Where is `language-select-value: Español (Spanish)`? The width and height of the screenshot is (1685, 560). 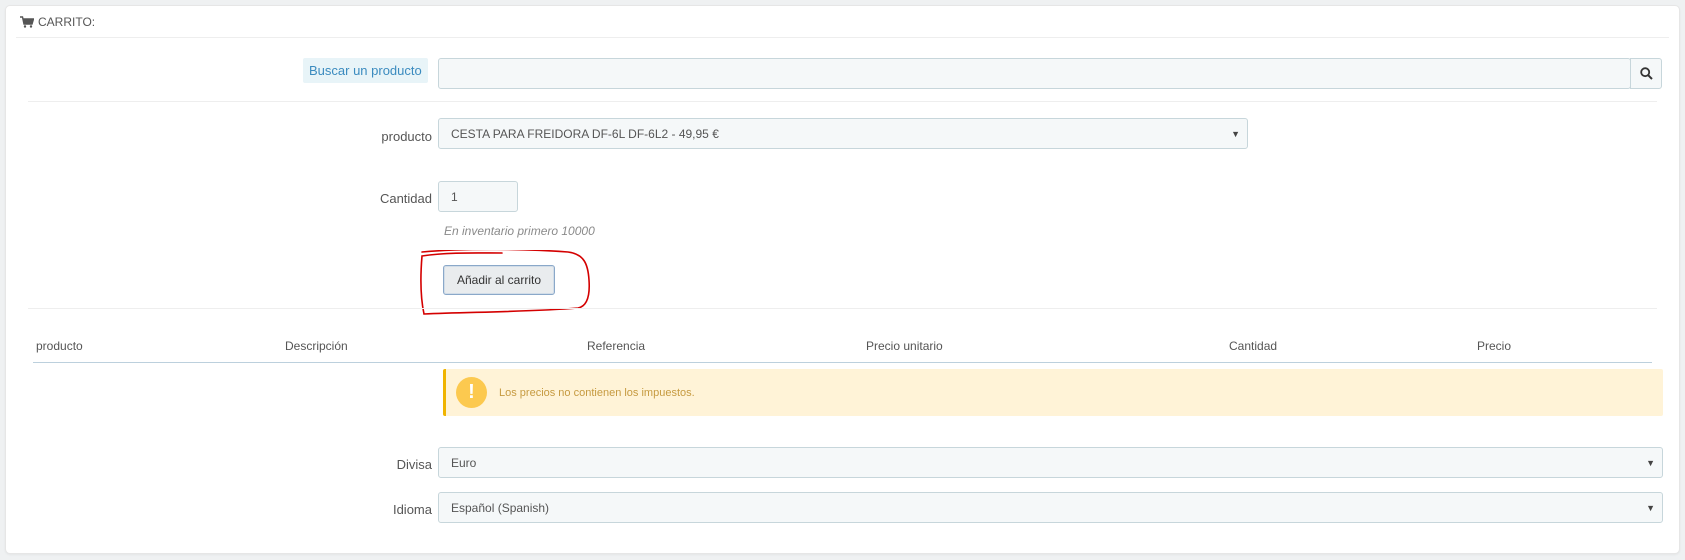 language-select-value: Español (Spanish) is located at coordinates (500, 507).